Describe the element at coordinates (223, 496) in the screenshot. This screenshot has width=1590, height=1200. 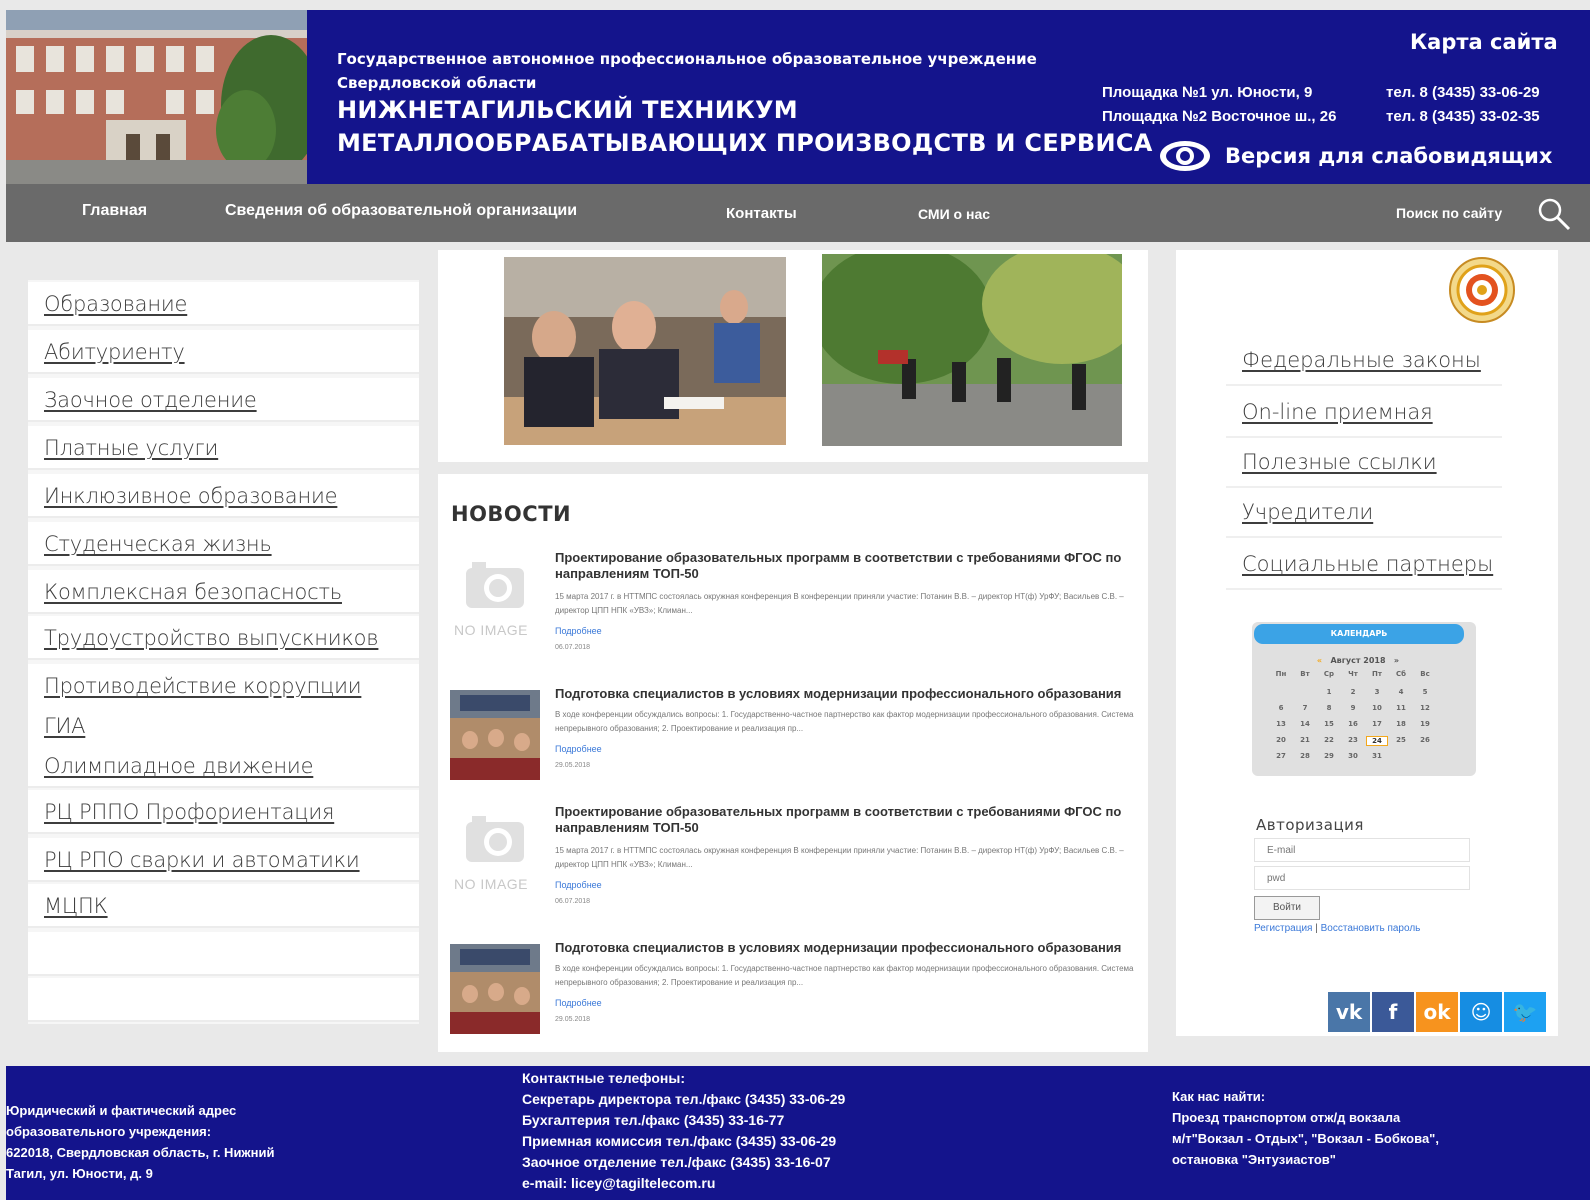
I see `left-menu-item-inclusive: Инклюзивное образование` at that location.